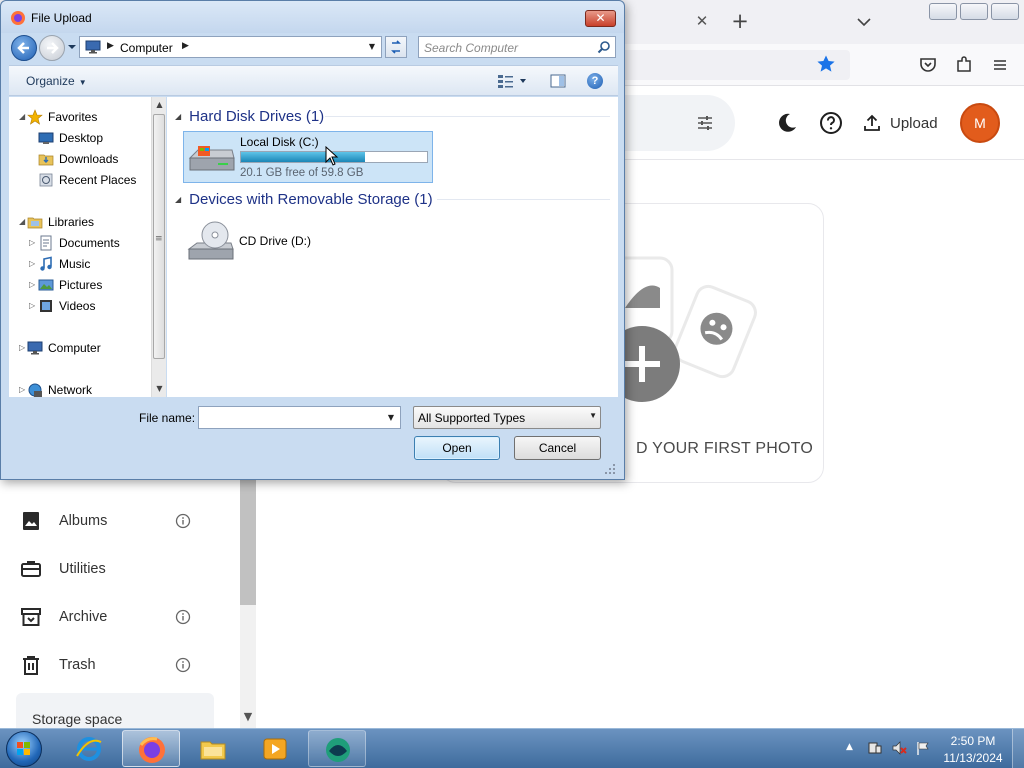 The height and width of the screenshot is (768, 1024). Describe the element at coordinates (70, 389) in the screenshot. I see `nav-item-label: Network` at that location.